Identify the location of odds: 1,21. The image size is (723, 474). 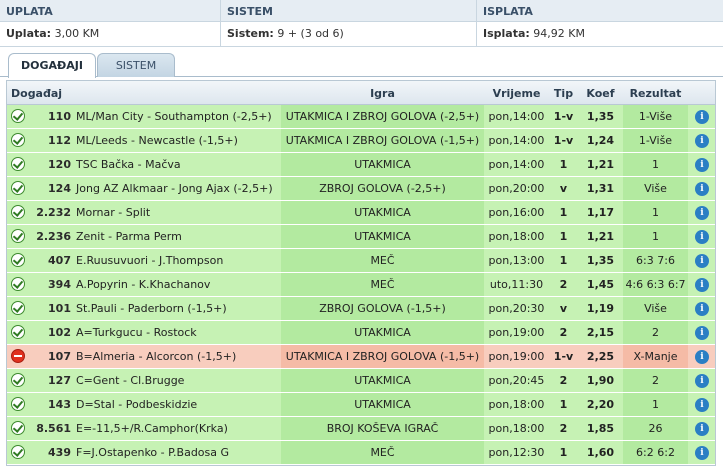
(600, 236).